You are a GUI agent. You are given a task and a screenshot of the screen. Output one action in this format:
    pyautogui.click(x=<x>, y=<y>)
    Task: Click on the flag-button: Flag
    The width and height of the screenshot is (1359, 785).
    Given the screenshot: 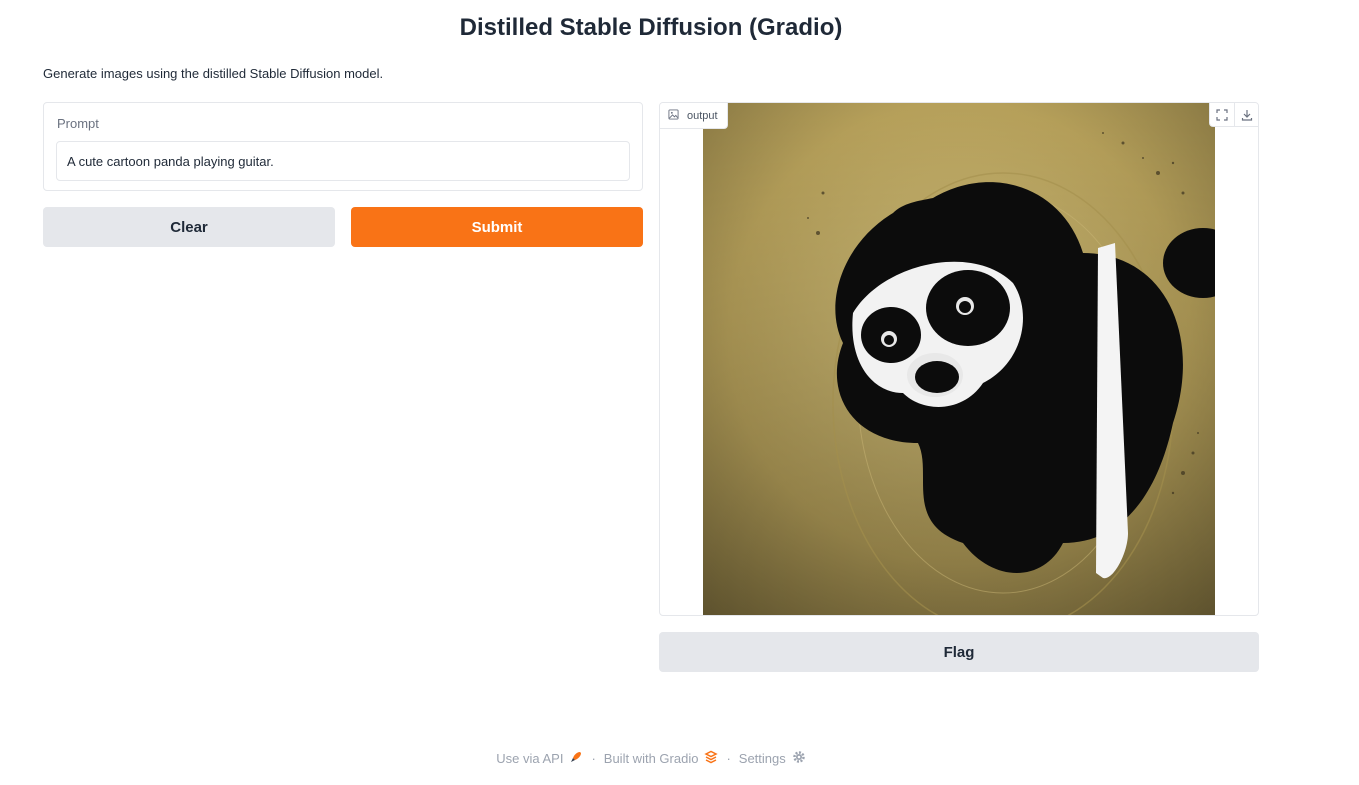 What is the action you would take?
    pyautogui.click(x=959, y=652)
    